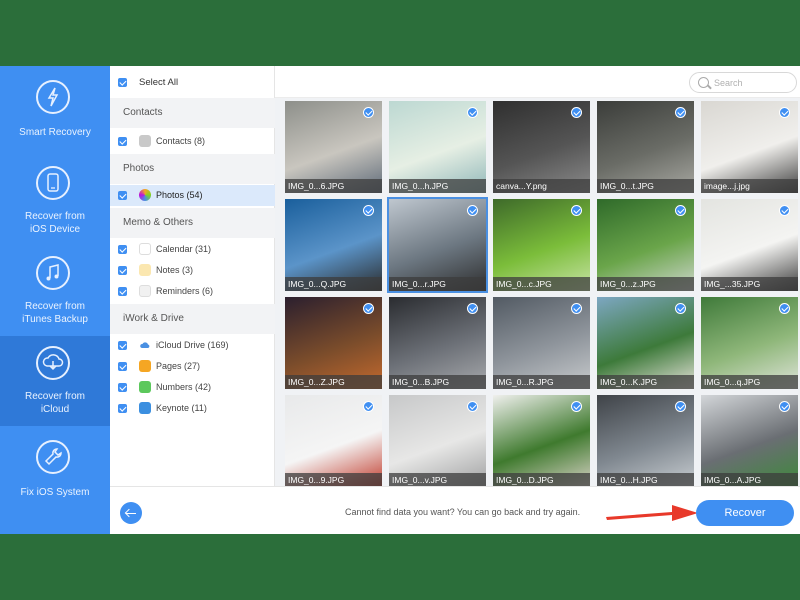  Describe the element at coordinates (192, 195) in the screenshot. I see `category-item-photos: Photos (54)` at that location.